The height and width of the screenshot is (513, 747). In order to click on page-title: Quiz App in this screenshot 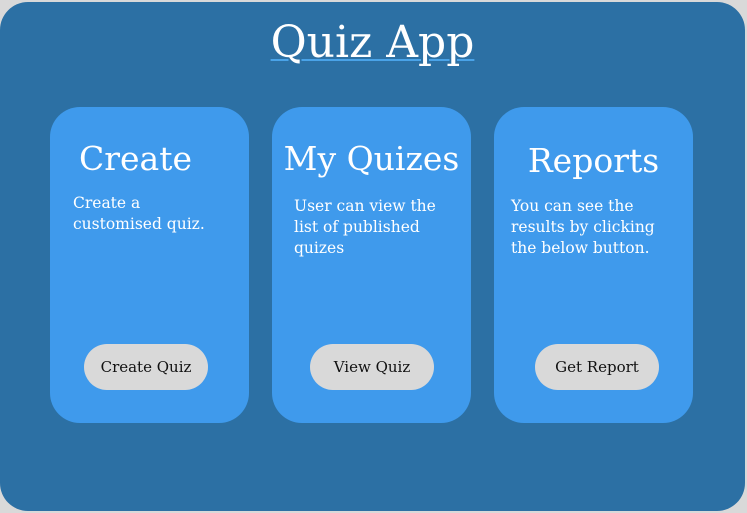, I will do `click(372, 43)`.